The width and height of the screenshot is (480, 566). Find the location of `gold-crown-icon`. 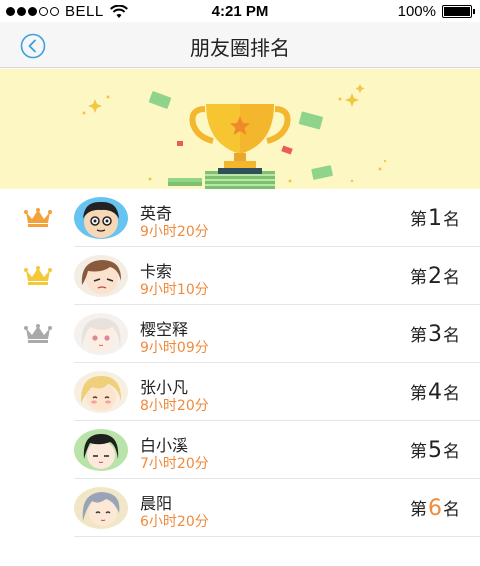

gold-crown-icon is located at coordinates (38, 217).